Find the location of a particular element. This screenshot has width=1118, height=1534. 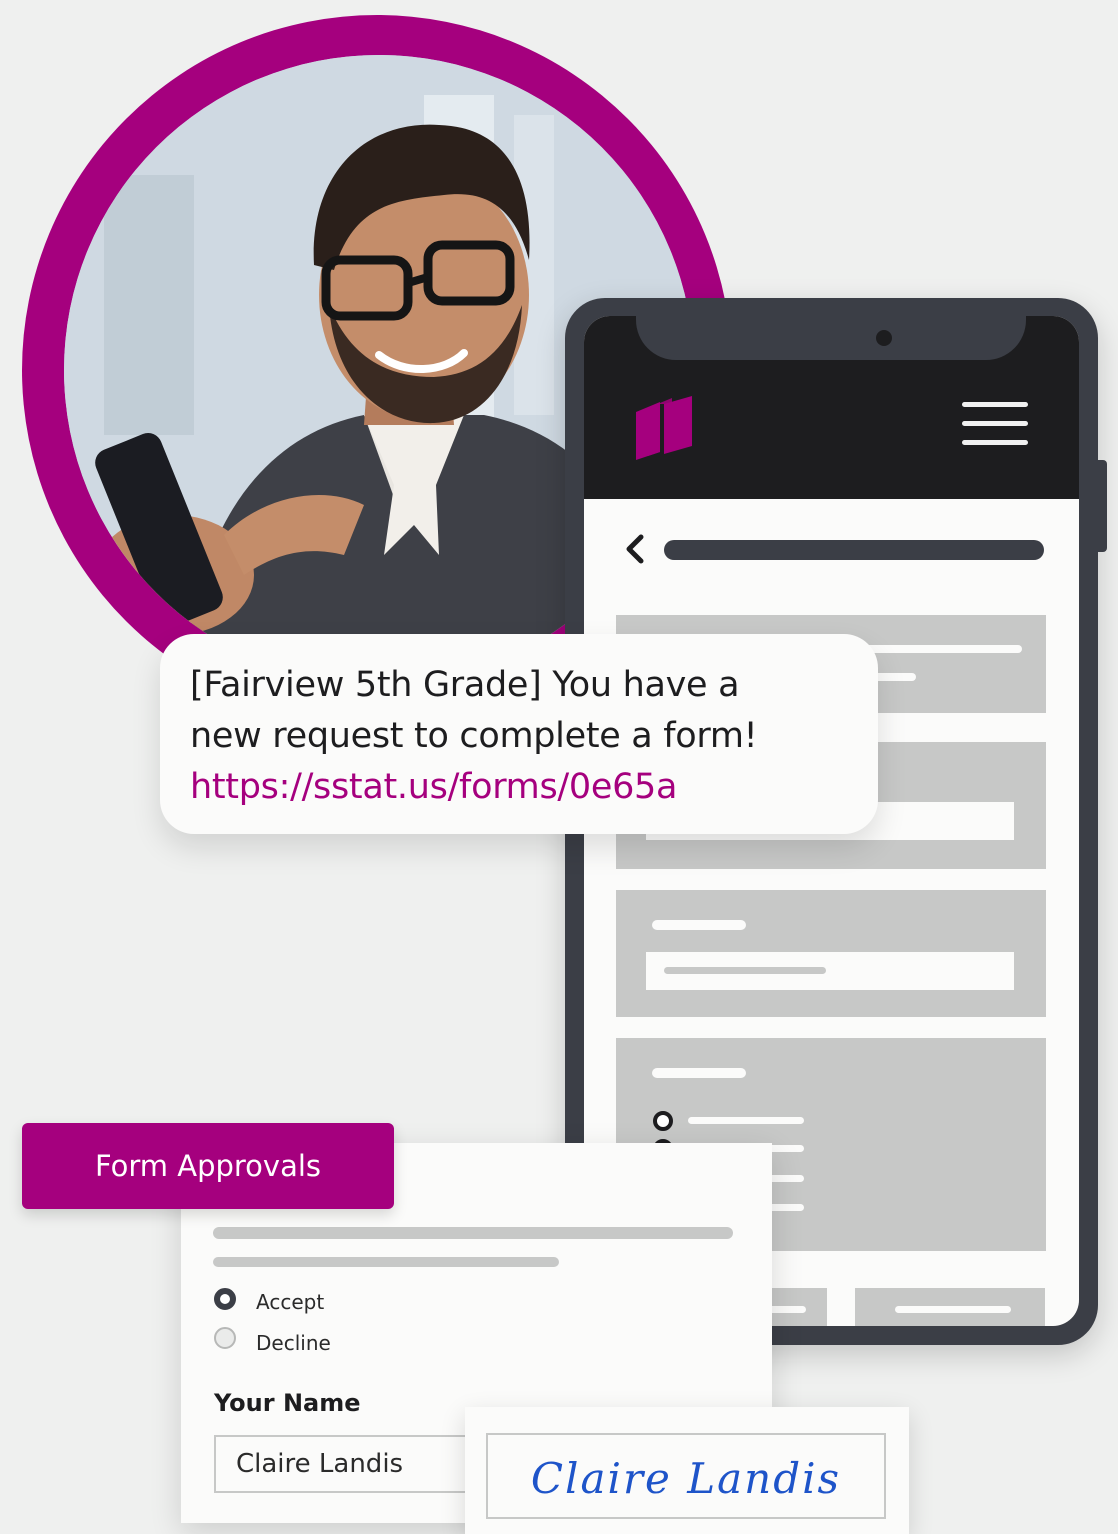

hamburger-menu-icon is located at coordinates (996, 424).